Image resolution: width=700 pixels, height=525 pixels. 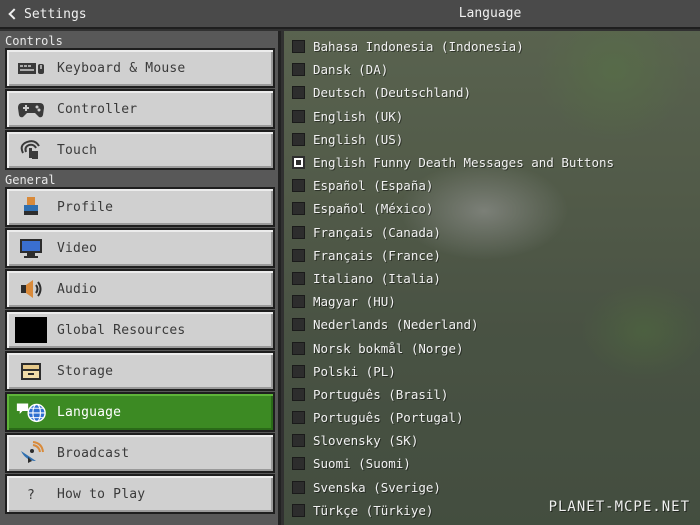 What do you see at coordinates (31, 68) in the screenshot?
I see `keyboard-mouse-icon` at bounding box center [31, 68].